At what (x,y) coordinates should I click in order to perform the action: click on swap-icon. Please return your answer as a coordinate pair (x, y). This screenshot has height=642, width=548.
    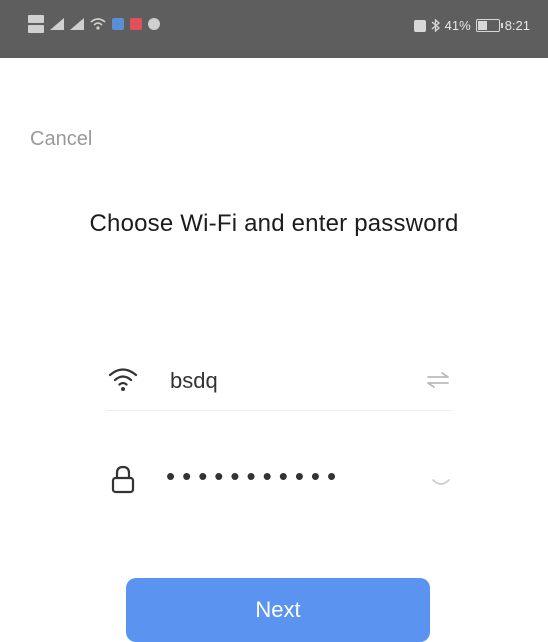
    Looking at the image, I should click on (438, 380).